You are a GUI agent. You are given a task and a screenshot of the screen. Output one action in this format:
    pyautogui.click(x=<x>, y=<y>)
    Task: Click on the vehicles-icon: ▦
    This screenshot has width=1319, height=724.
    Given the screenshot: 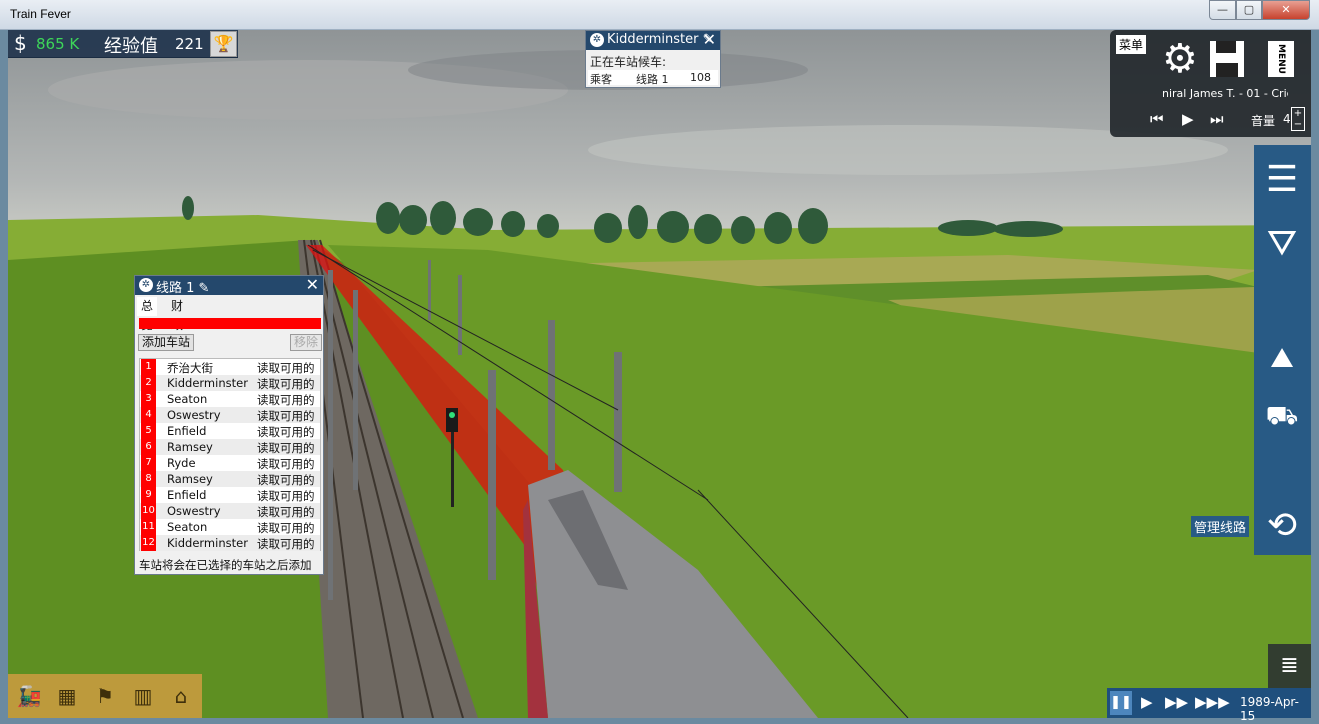 What is the action you would take?
    pyautogui.click(x=67, y=696)
    